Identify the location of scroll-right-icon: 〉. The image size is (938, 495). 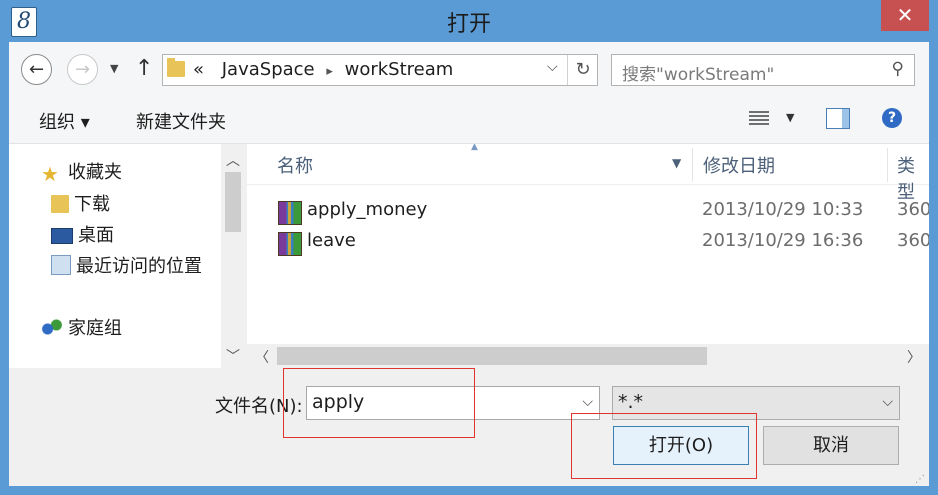
(914, 357).